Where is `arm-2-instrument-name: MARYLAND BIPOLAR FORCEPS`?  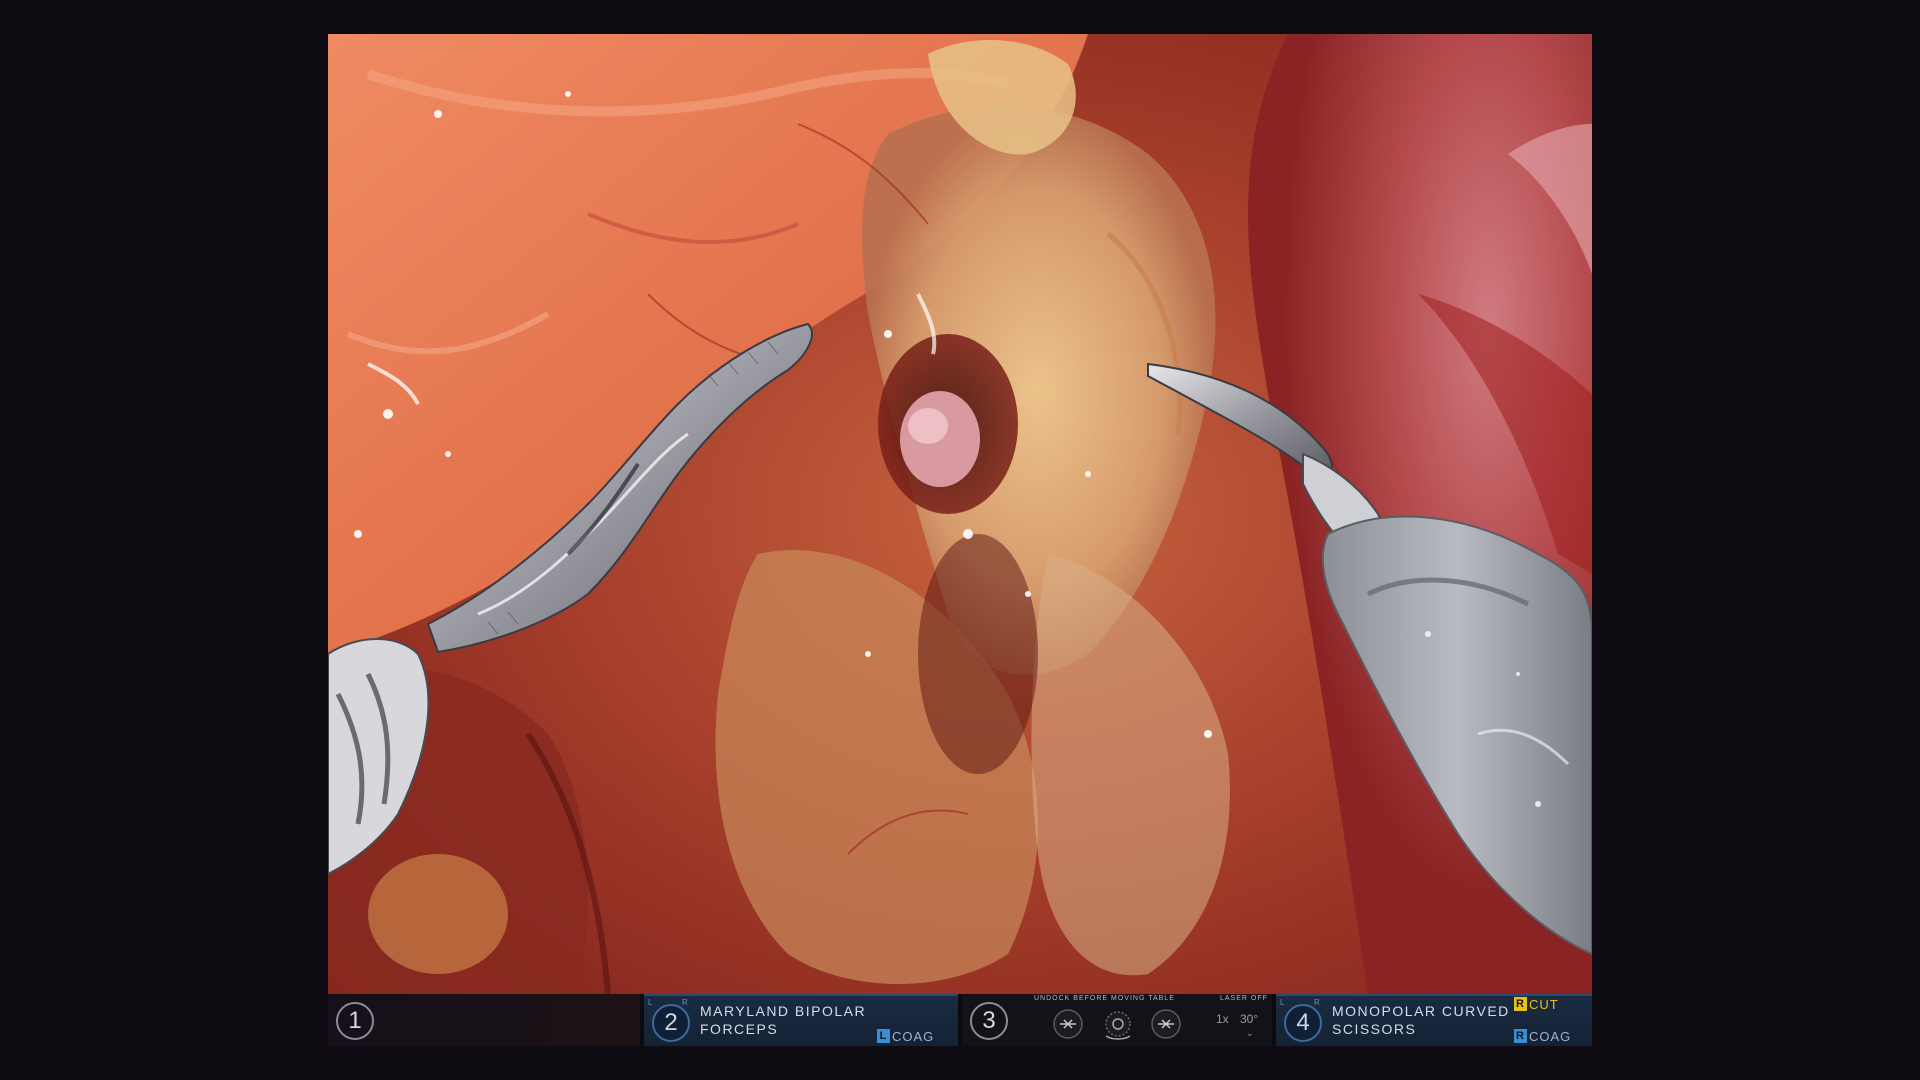
arm-2-instrument-name: MARYLAND BIPOLAR FORCEPS is located at coordinates (795, 1020).